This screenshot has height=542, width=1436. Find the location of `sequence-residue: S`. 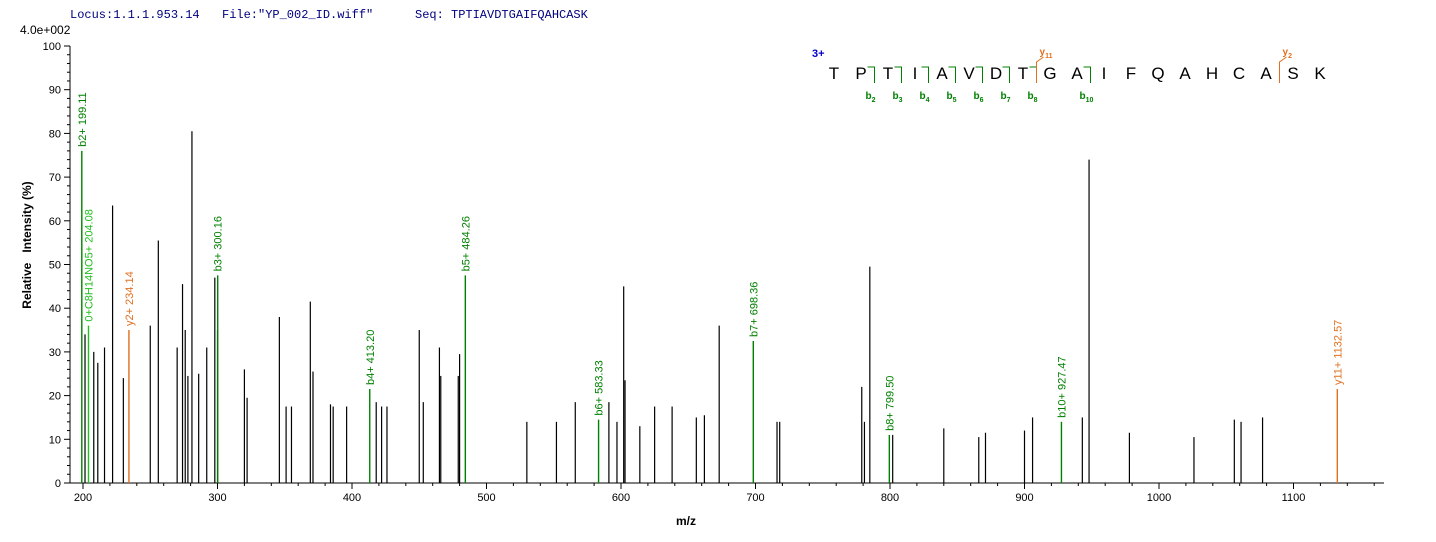

sequence-residue: S is located at coordinates (1292, 73).